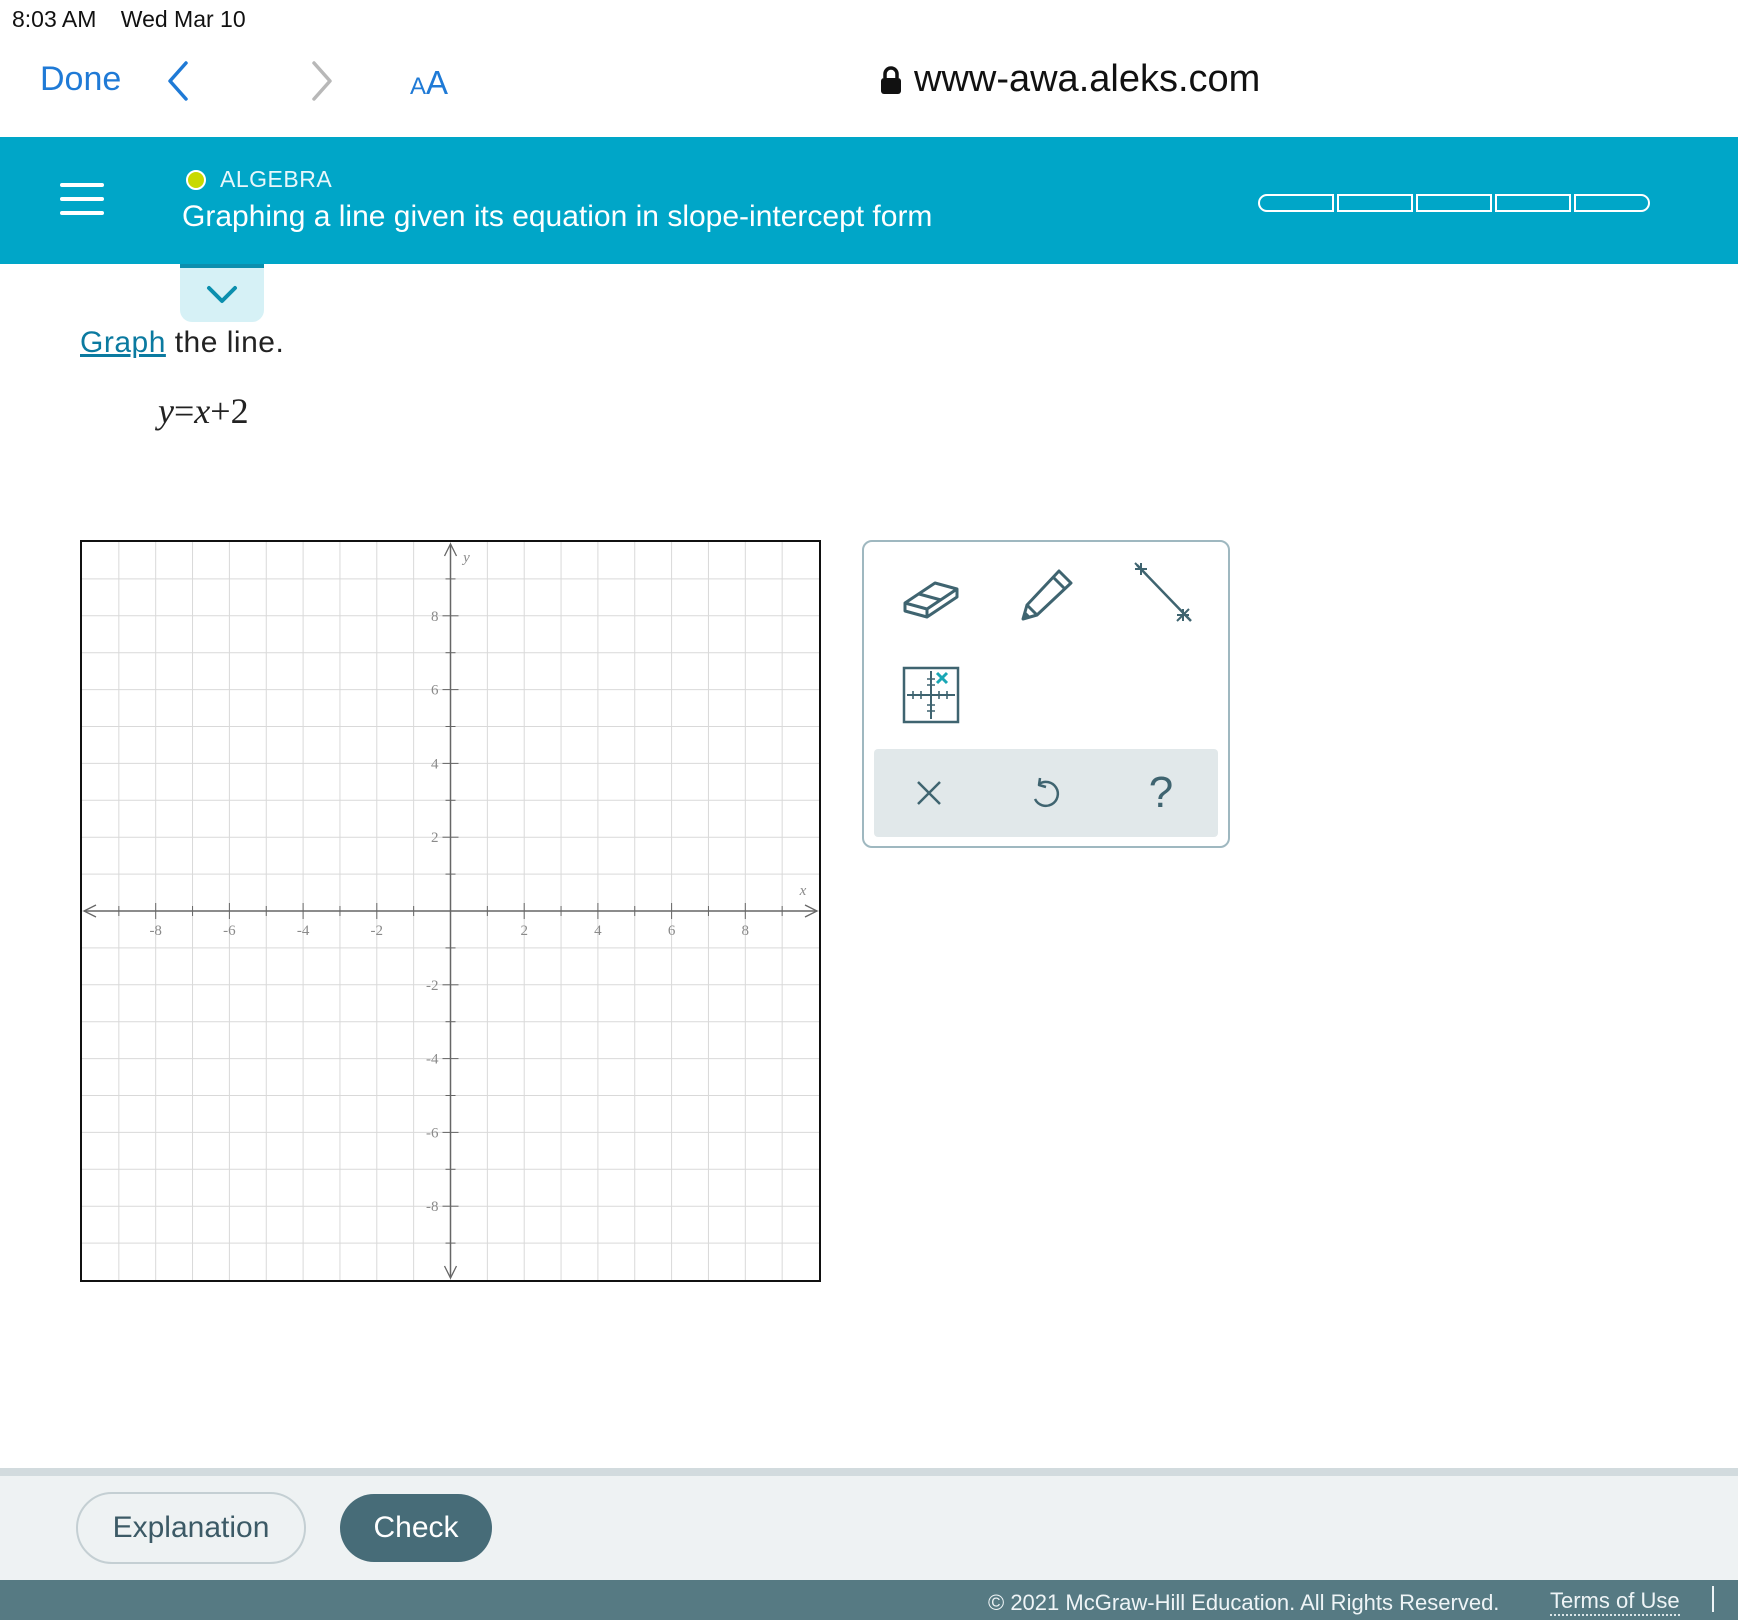 Image resolution: width=1738 pixels, height=1620 pixels. What do you see at coordinates (322, 81) in the screenshot?
I see `chevron-right-icon` at bounding box center [322, 81].